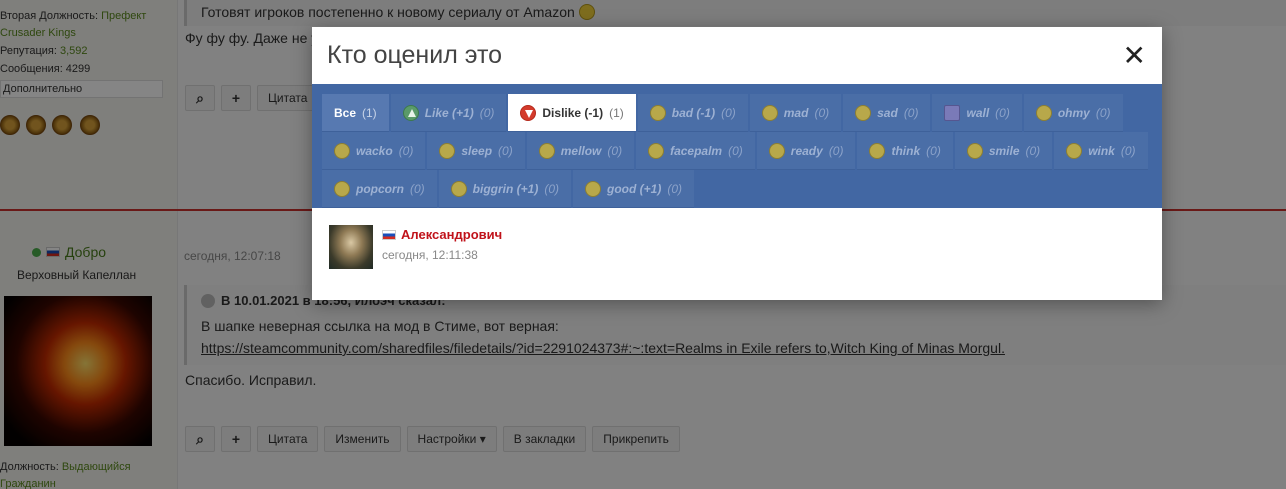 This screenshot has width=1286, height=489. Describe the element at coordinates (505, 189) in the screenshot. I see `tab-biggrin: biggrin (+1) (0)` at that location.